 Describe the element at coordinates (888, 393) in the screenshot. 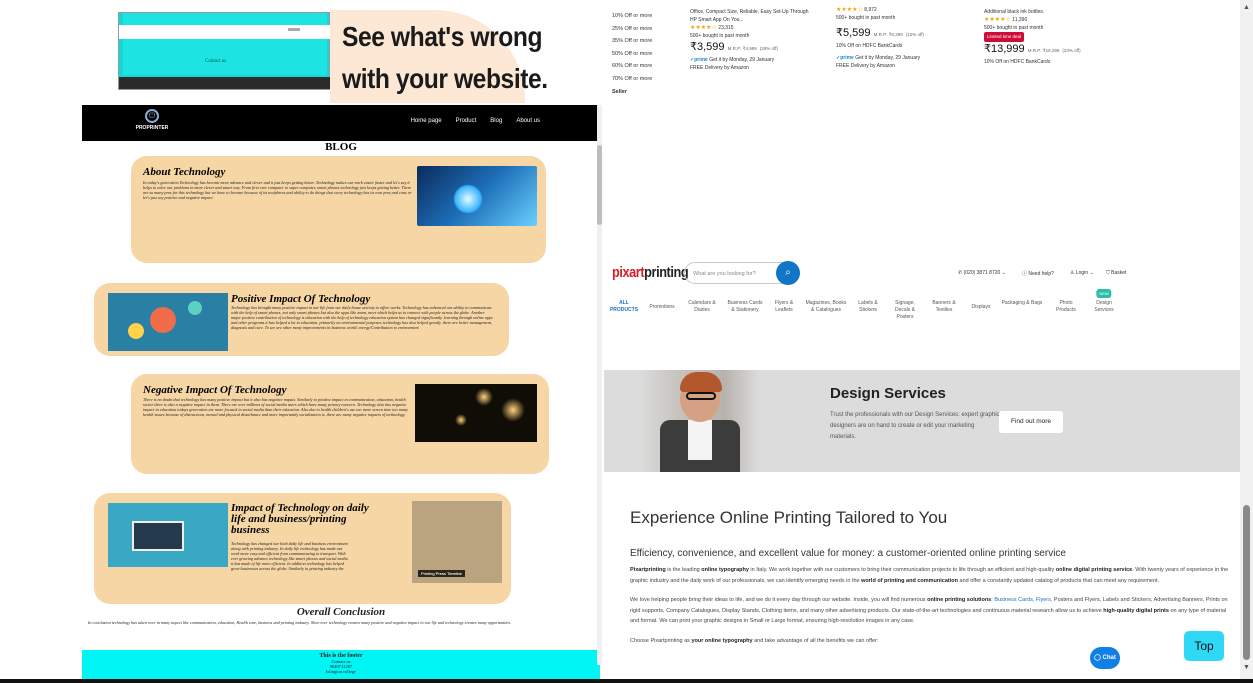

I see `banner-title: Design Services` at that location.